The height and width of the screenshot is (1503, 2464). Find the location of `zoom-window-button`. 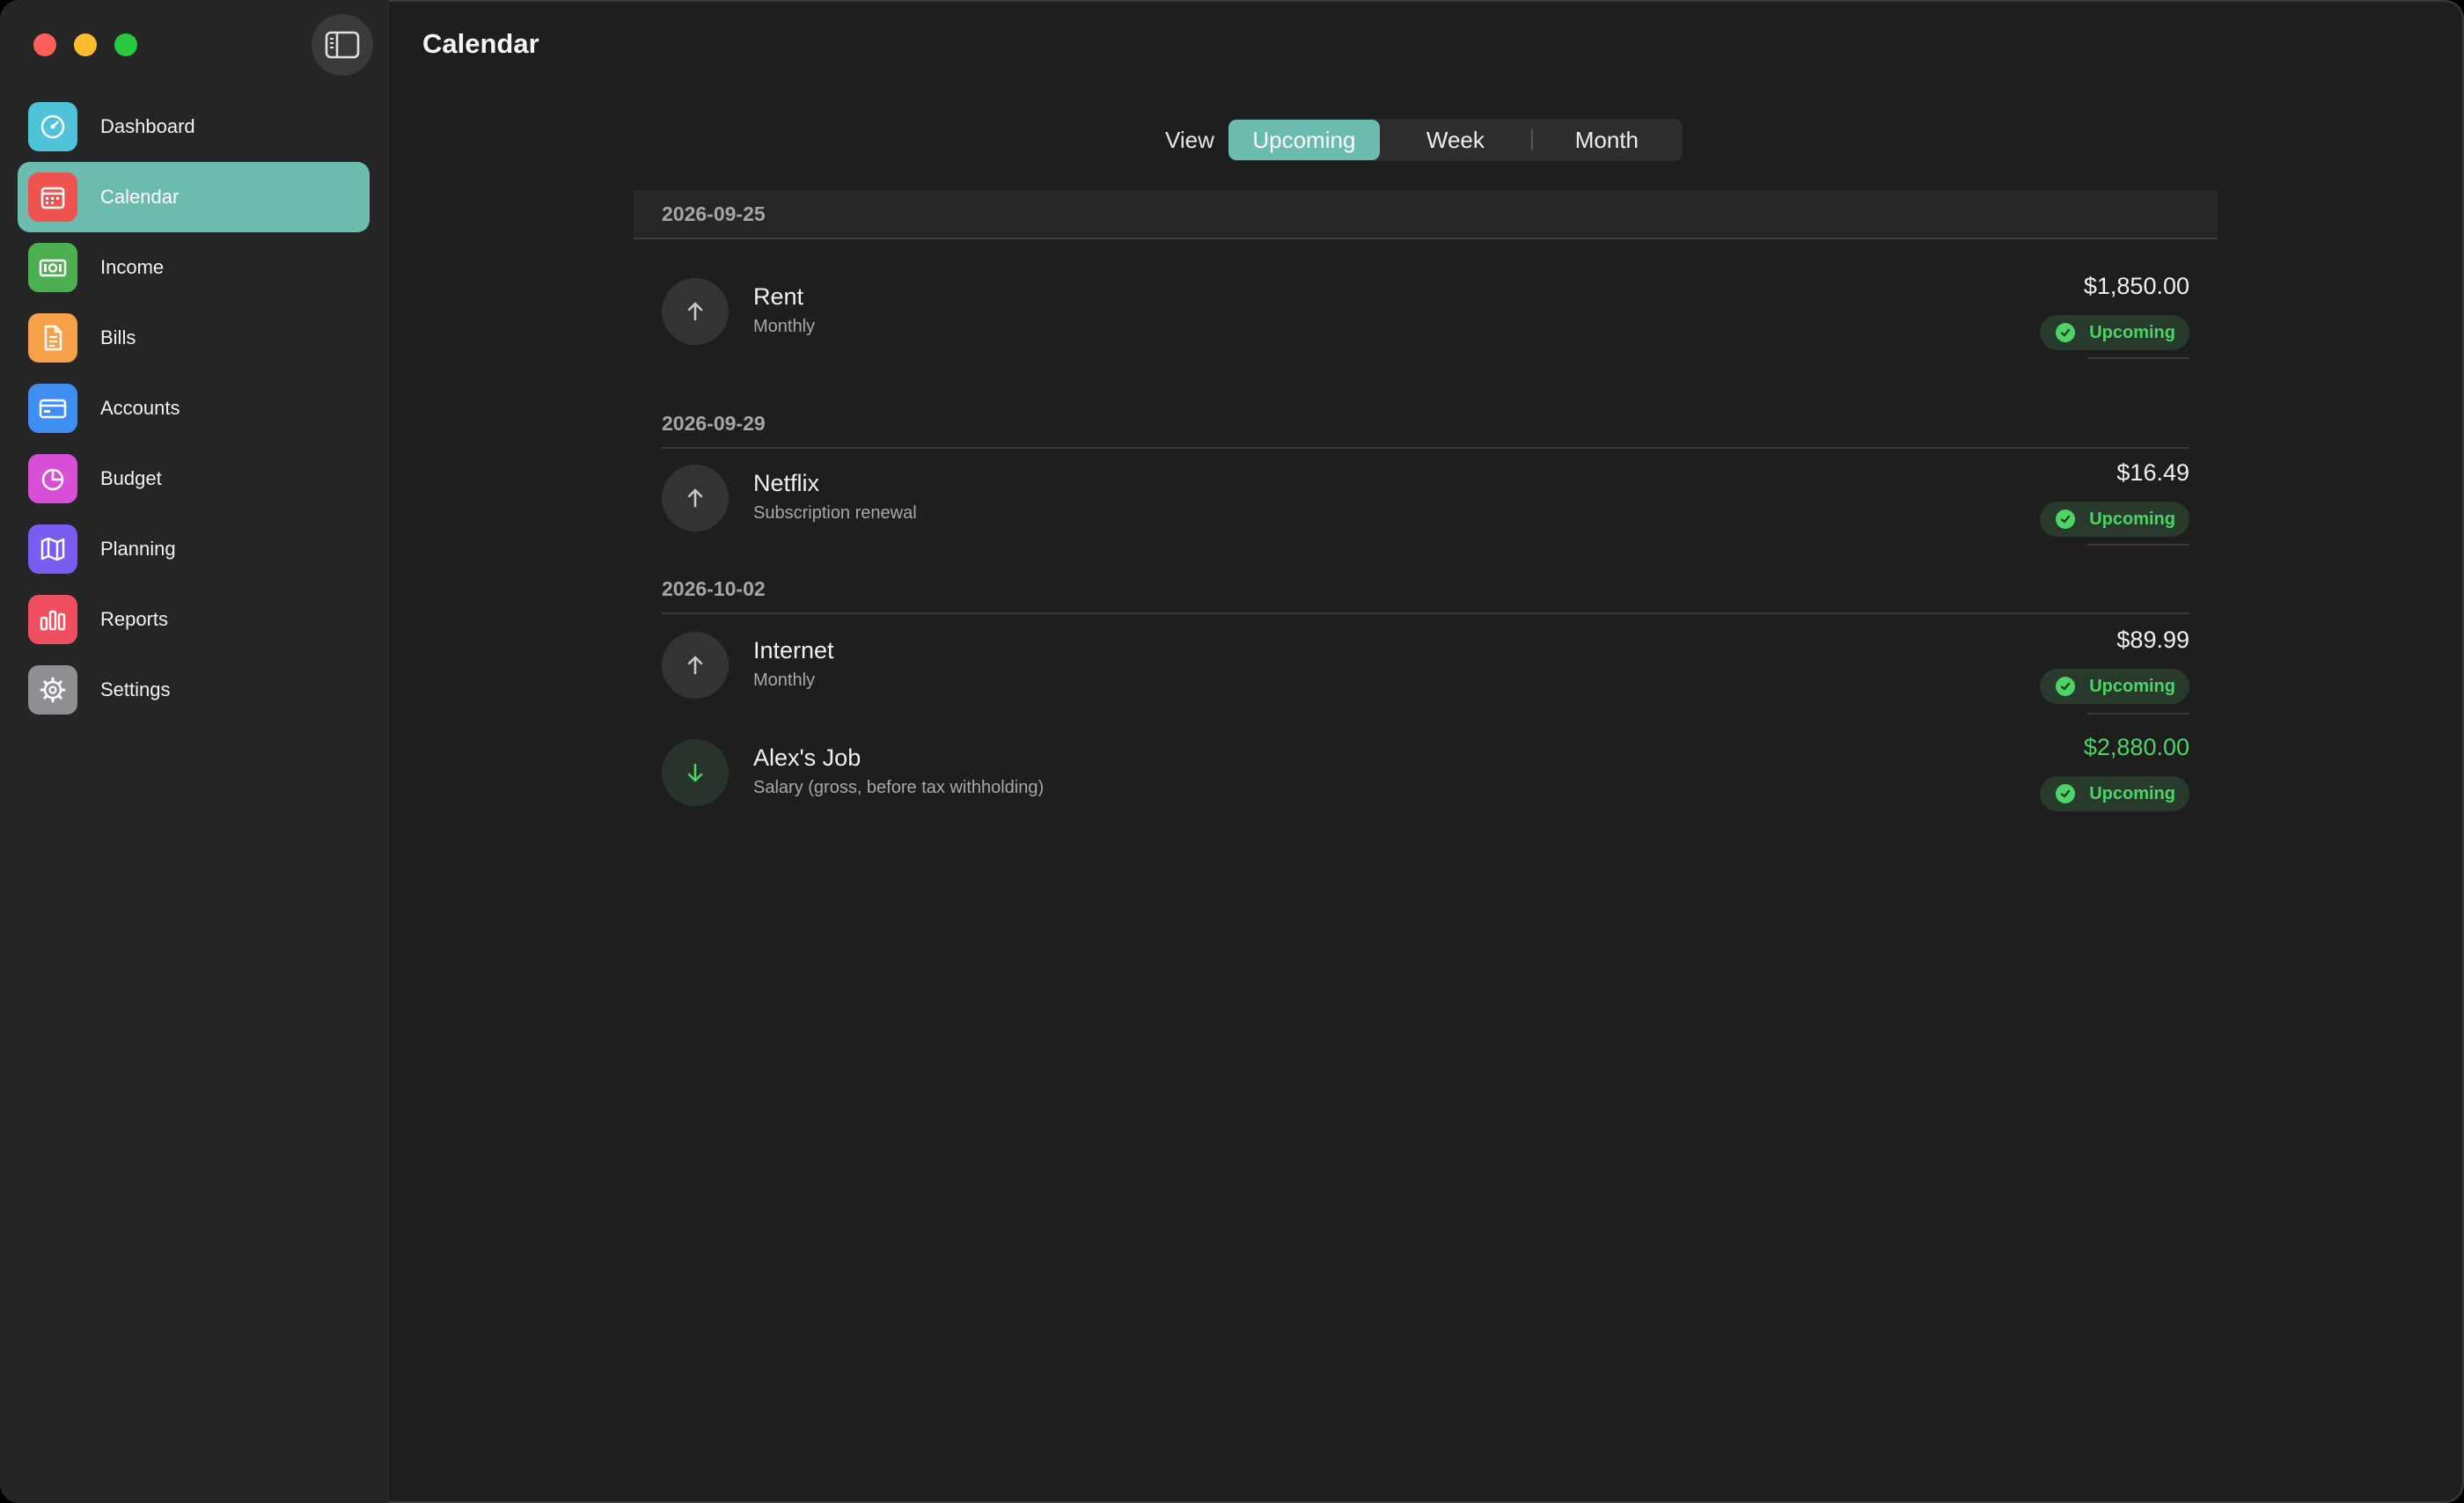

zoom-window-button is located at coordinates (126, 45).